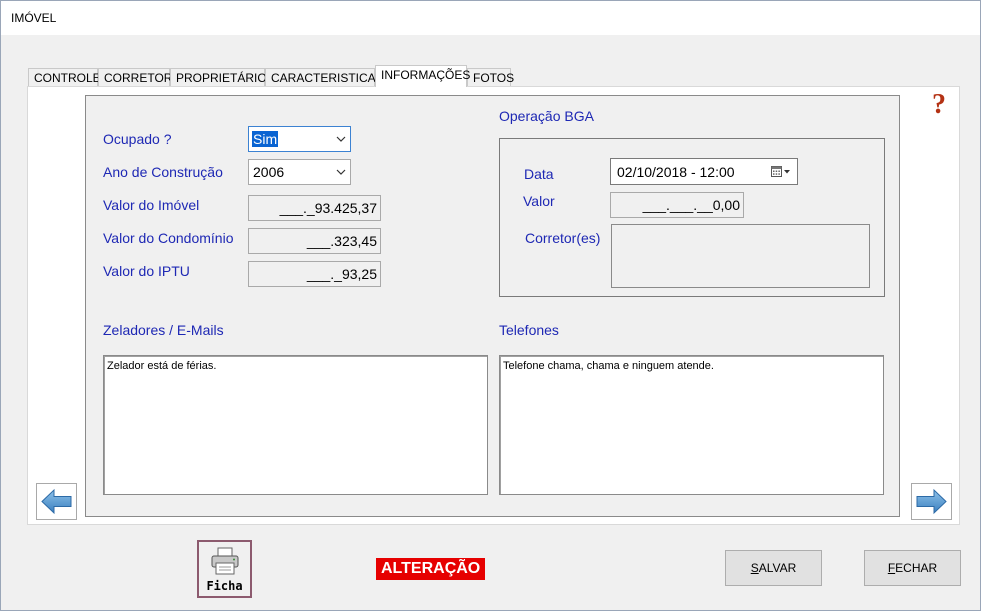  Describe the element at coordinates (691, 425) in the screenshot. I see `telefones-textarea: Telefone chama, chama e ninguem atende.` at that location.